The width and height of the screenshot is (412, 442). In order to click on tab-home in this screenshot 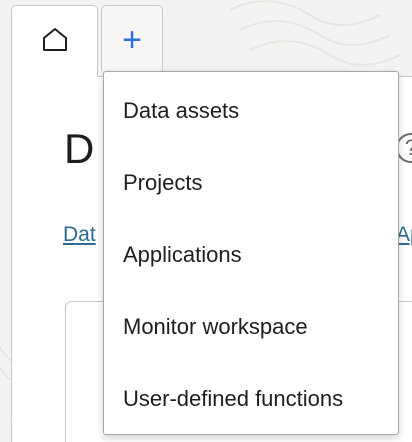, I will do `click(54, 41)`.